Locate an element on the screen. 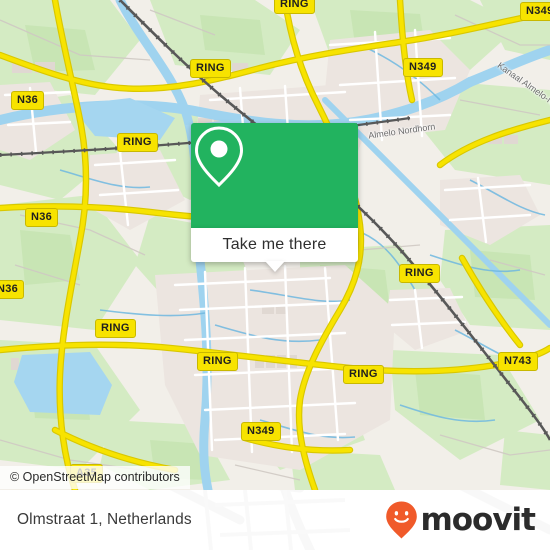  address-label: Olmstraat 1, Netherlands is located at coordinates (104, 519).